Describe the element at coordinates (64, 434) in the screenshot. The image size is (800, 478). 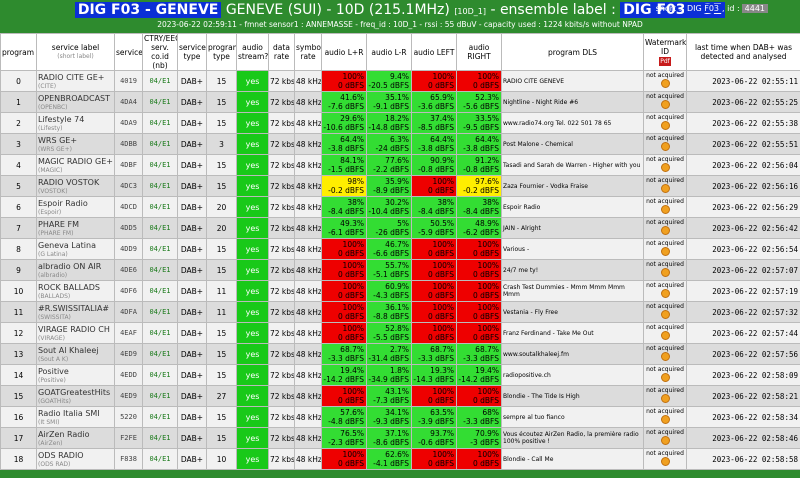
I see `service-label: AirZen Radio` at that location.